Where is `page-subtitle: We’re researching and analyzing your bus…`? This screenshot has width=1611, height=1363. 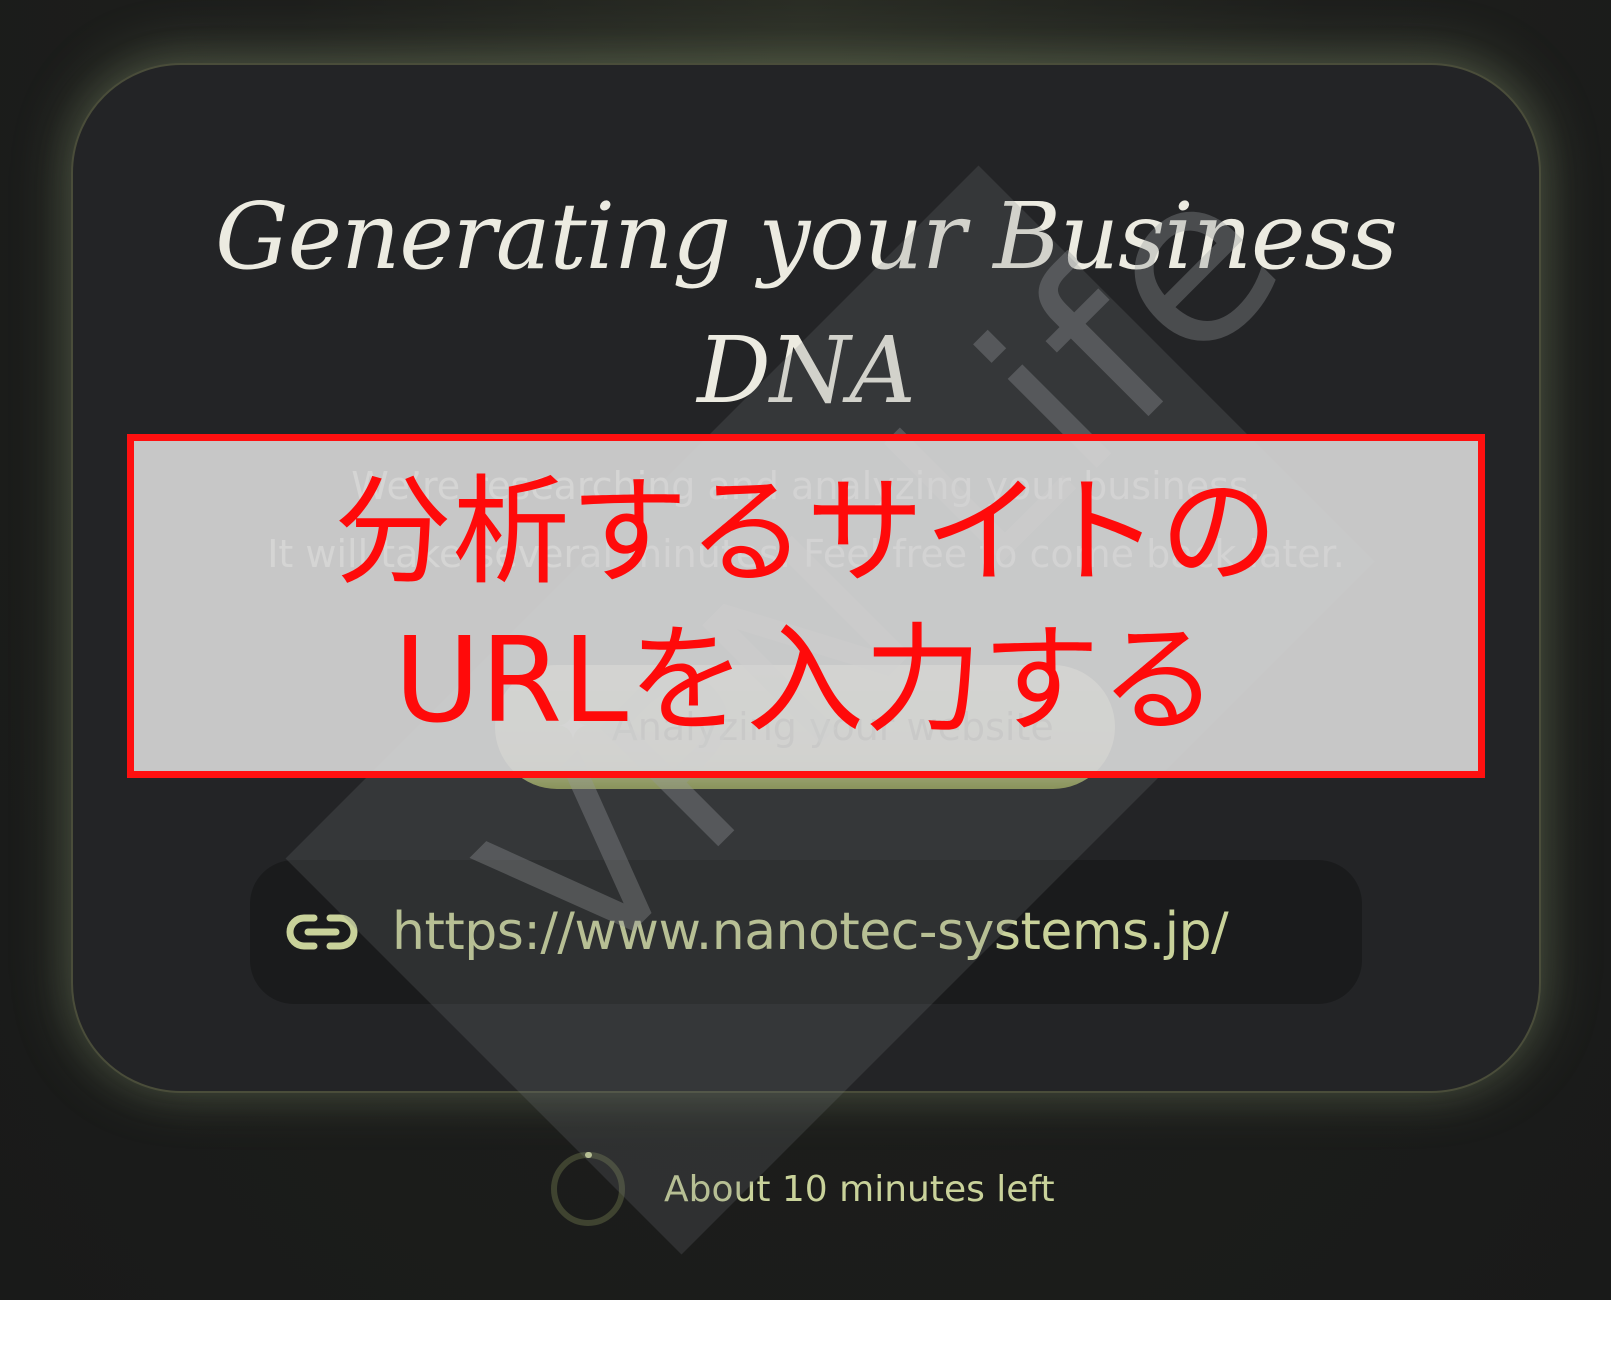
page-subtitle: We’re researching and analyzing your bus… is located at coordinates (806, 520).